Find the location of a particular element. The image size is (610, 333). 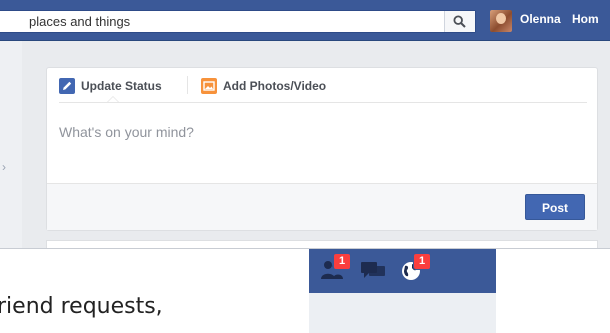

tab-update-status-label: Update Status is located at coordinates (121, 86).